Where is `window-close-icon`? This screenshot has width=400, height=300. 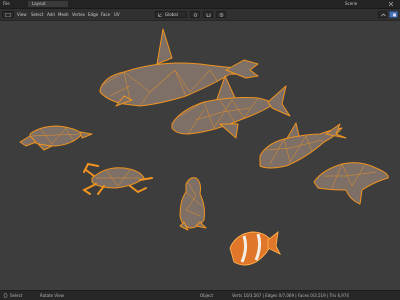
window-close-icon is located at coordinates (391, 4).